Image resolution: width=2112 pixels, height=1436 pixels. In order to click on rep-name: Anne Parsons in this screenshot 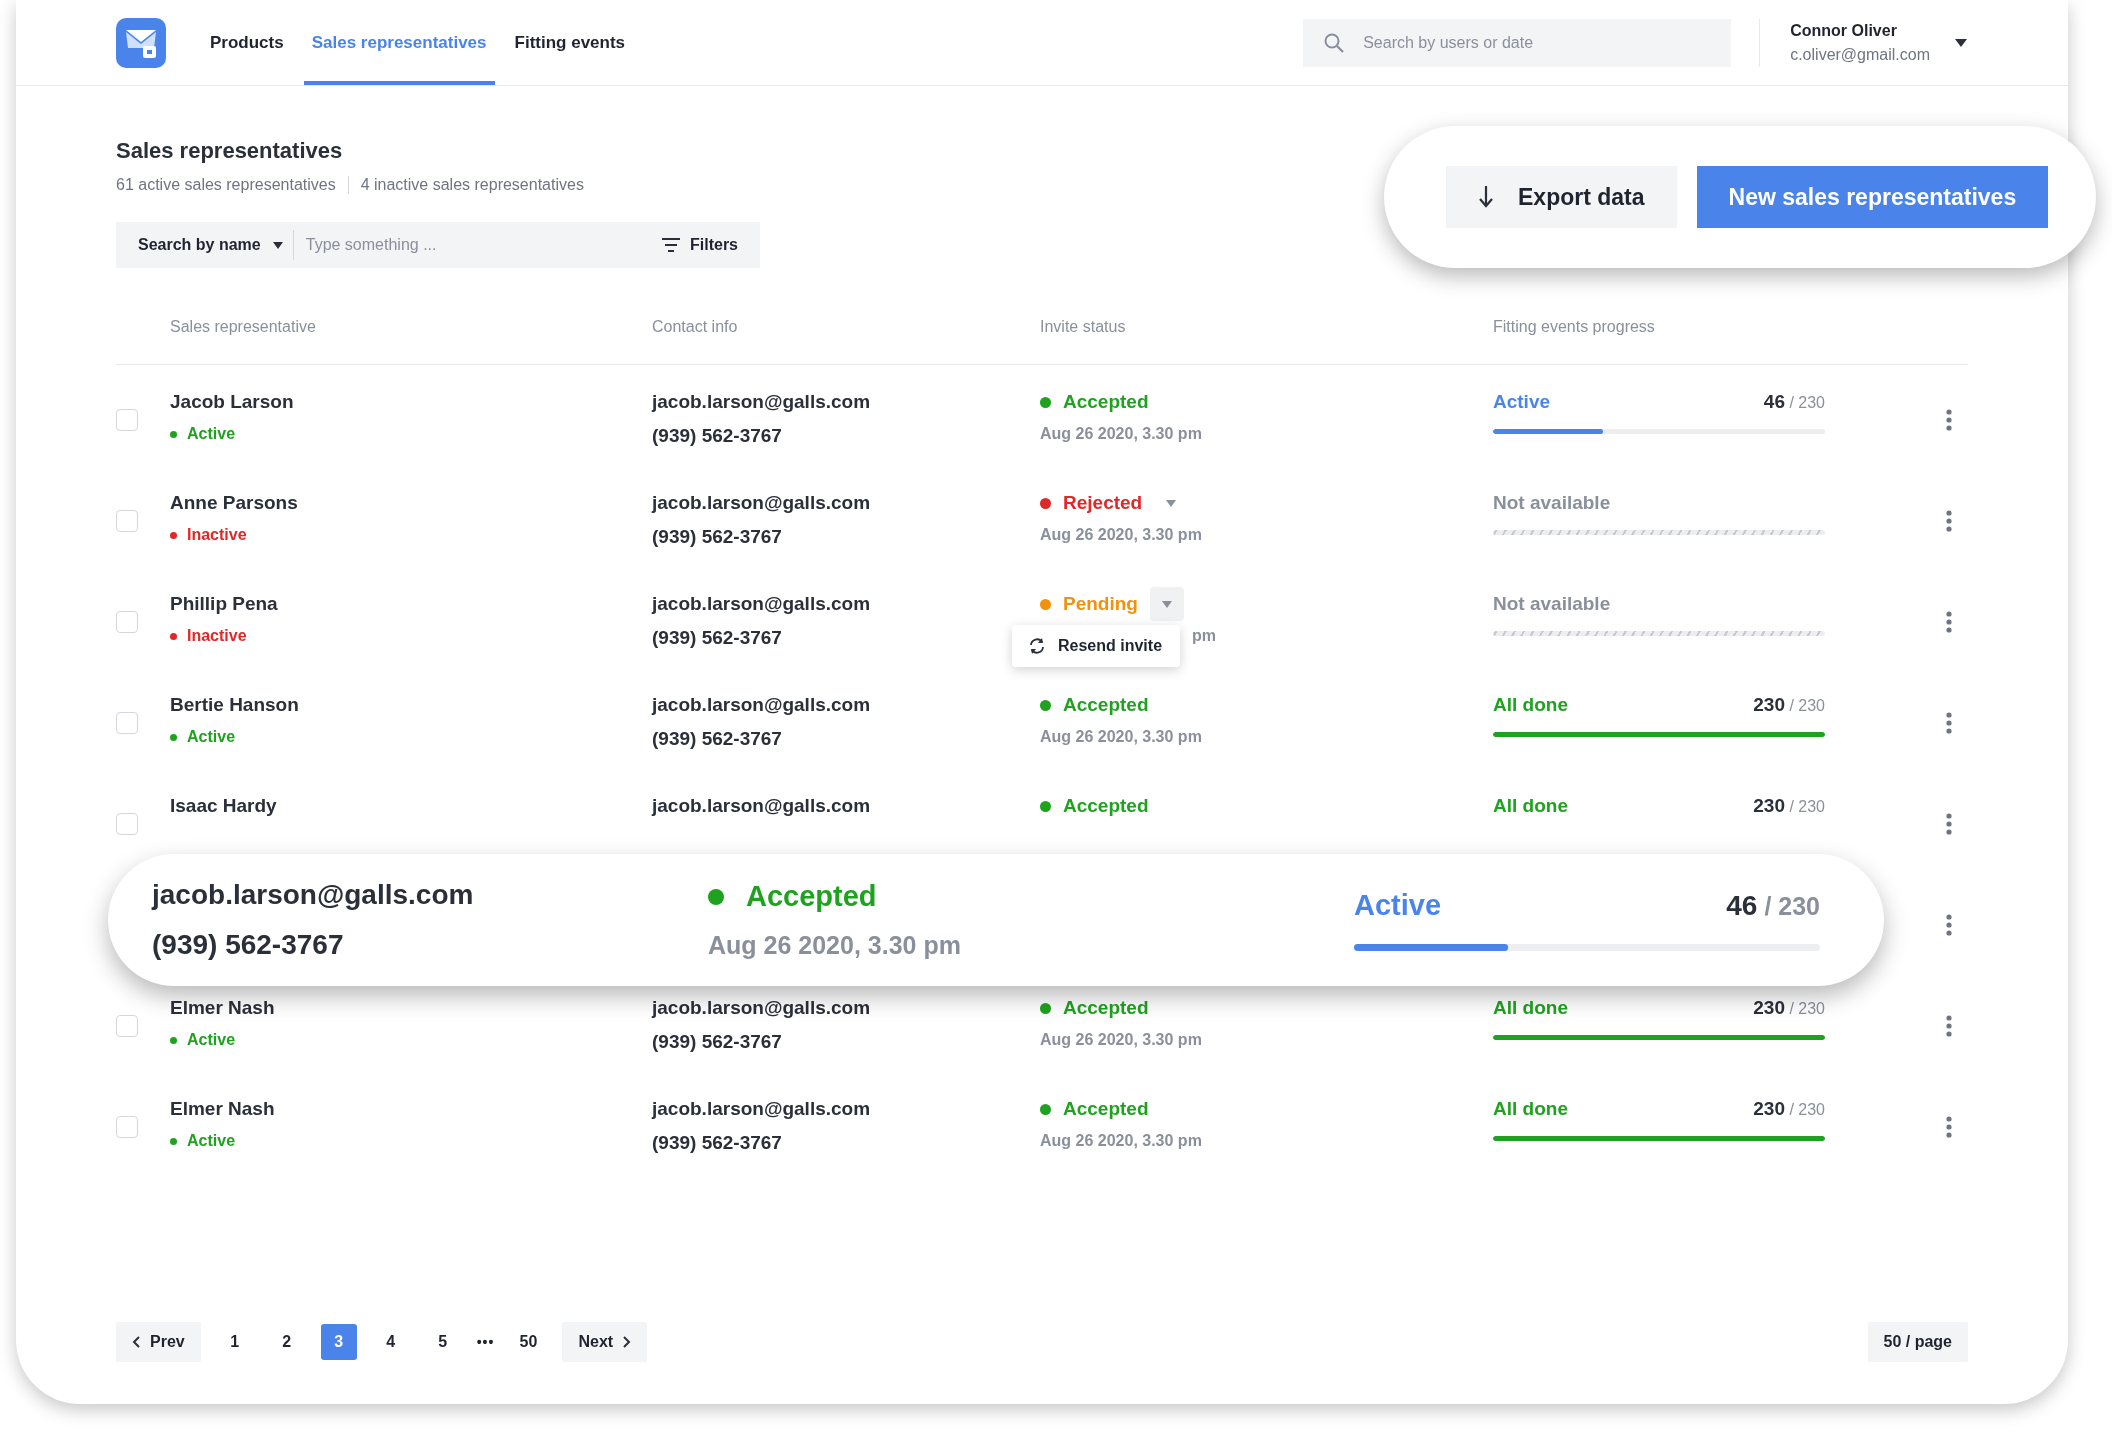, I will do `click(234, 503)`.